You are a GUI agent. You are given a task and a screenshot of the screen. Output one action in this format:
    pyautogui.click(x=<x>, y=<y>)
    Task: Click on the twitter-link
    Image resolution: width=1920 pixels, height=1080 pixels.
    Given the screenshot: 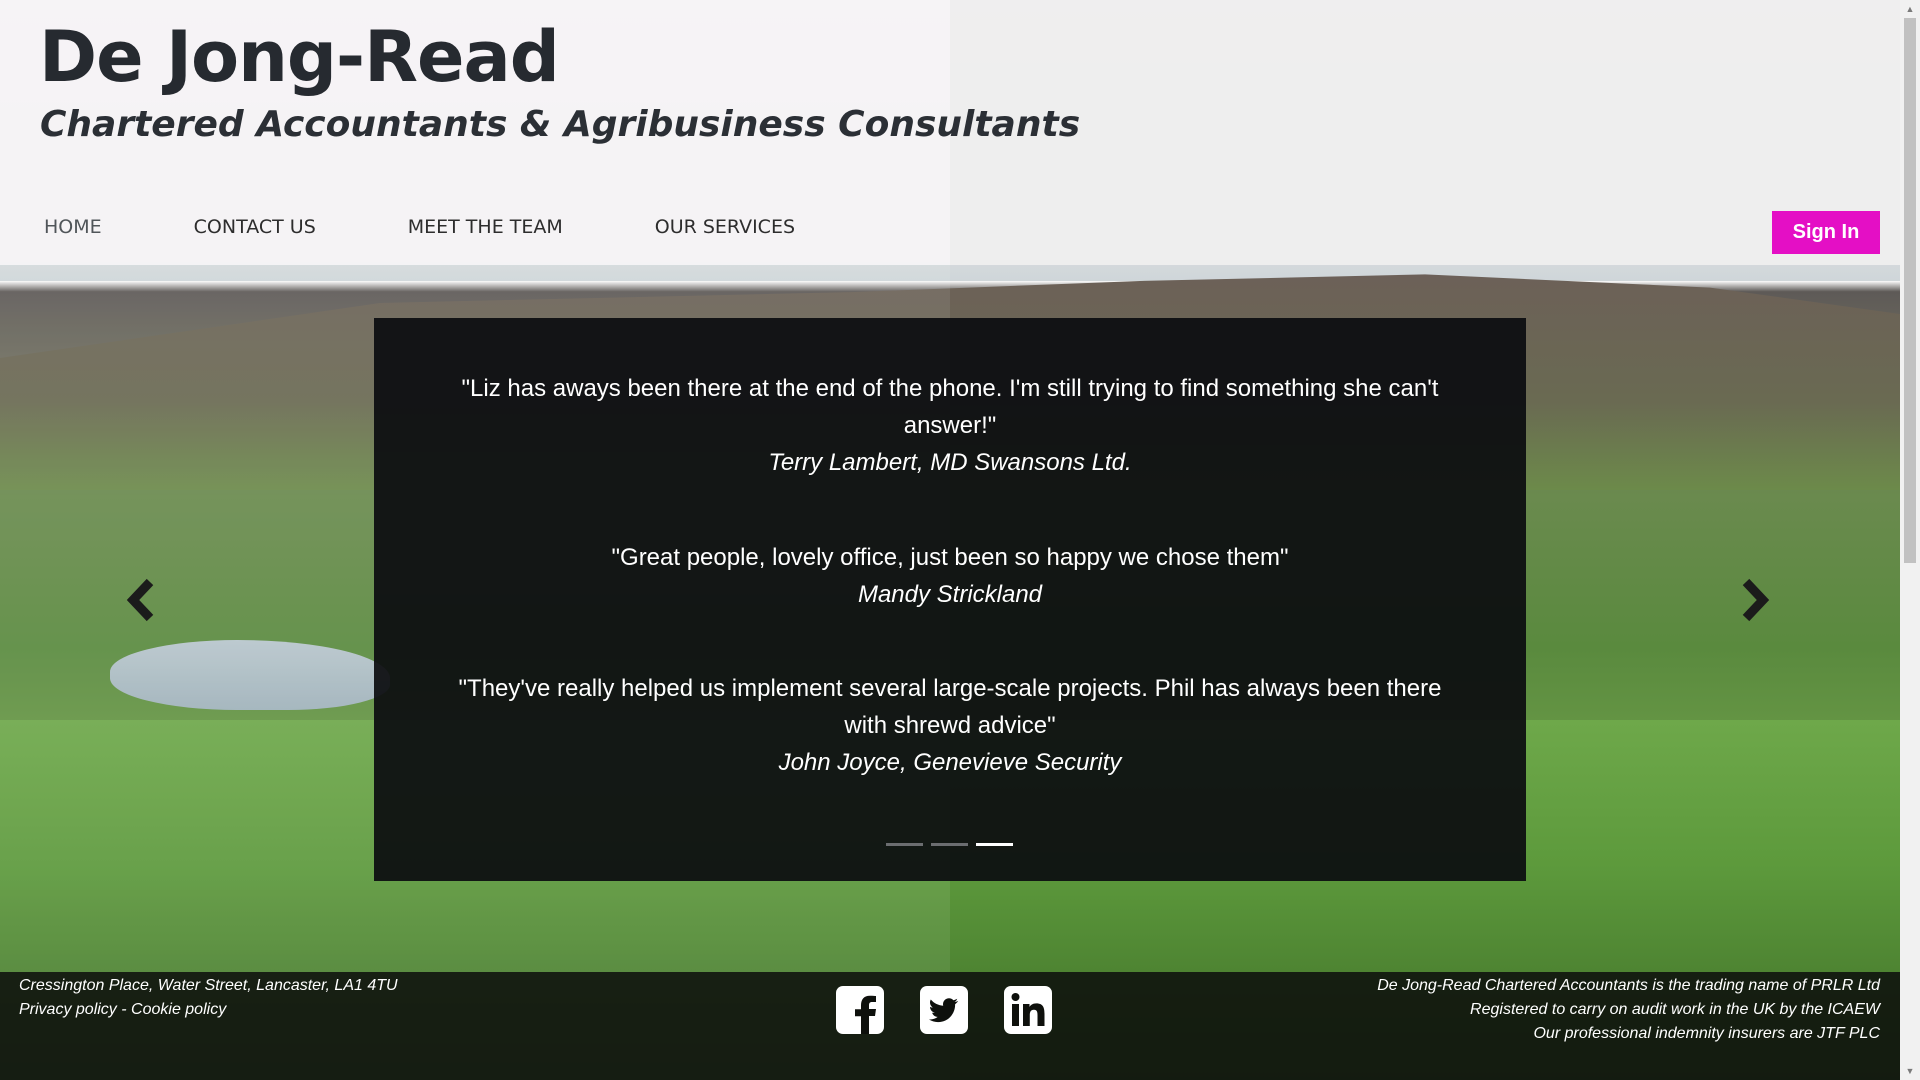 What is the action you would take?
    pyautogui.click(x=944, y=1010)
    